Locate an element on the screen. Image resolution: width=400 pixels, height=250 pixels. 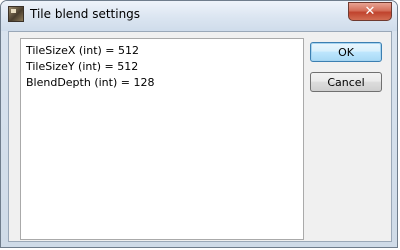
close-icon: ✕ is located at coordinates (370, 11).